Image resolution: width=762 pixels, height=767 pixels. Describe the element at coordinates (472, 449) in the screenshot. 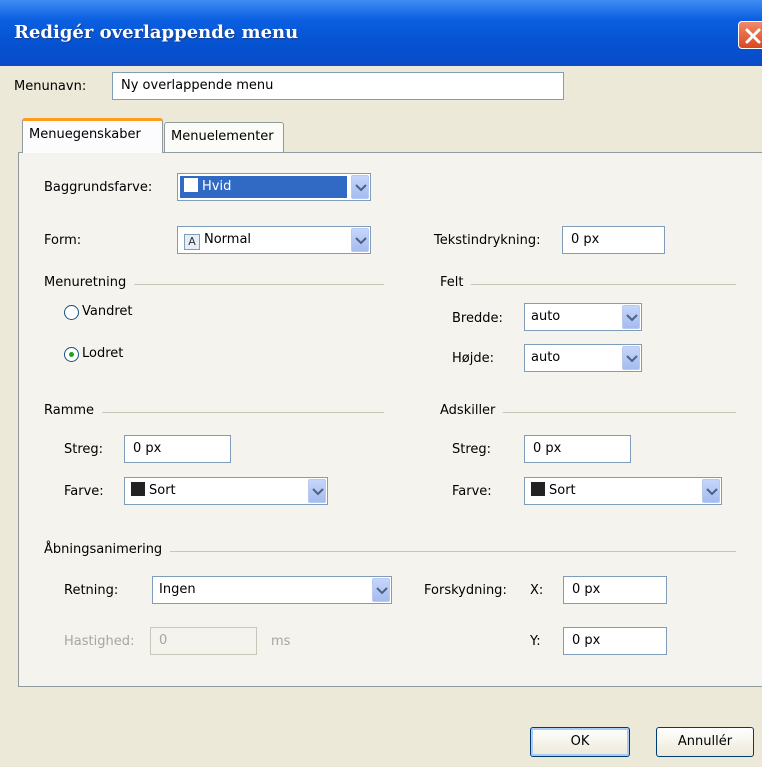

I see `separator-stroke-label: Streg:` at that location.